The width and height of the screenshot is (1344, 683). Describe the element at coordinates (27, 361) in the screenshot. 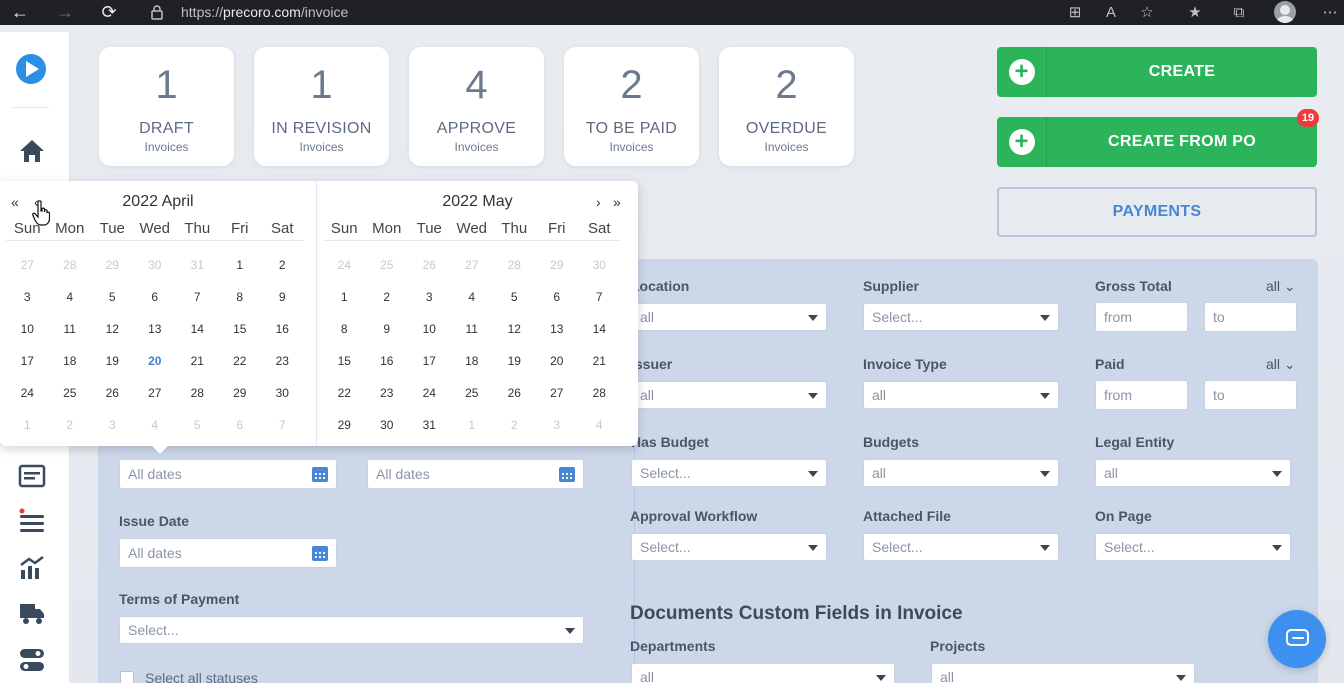

I see `calendar-day: 17` at that location.